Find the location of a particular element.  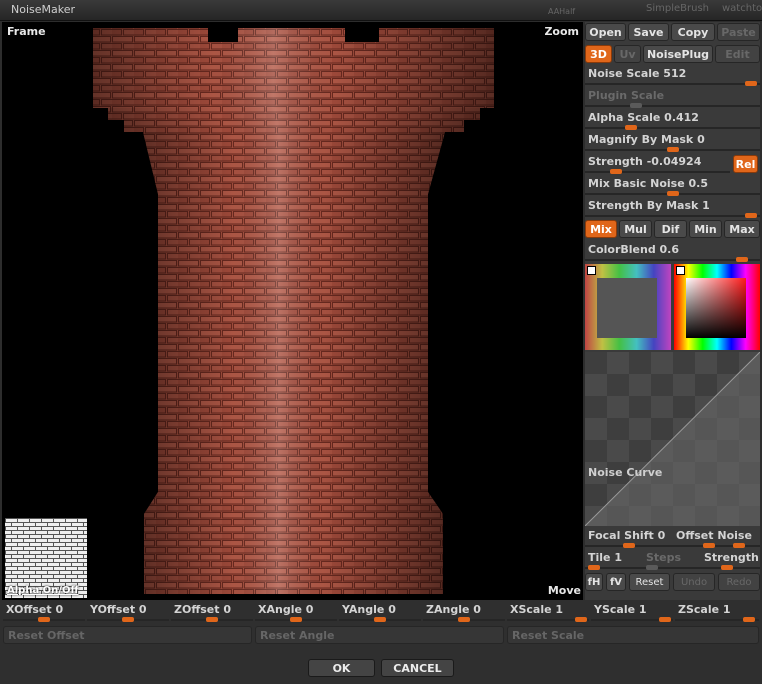

paste-button: Paste is located at coordinates (738, 32).